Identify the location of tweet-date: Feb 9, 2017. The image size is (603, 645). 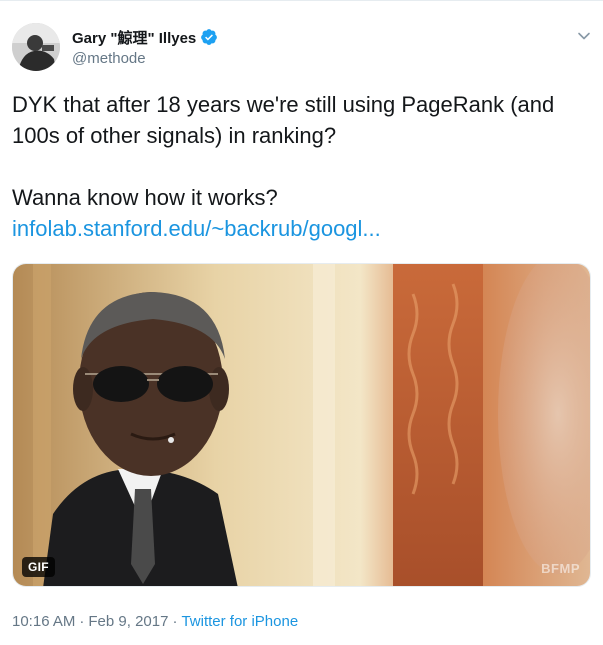
(128, 621).